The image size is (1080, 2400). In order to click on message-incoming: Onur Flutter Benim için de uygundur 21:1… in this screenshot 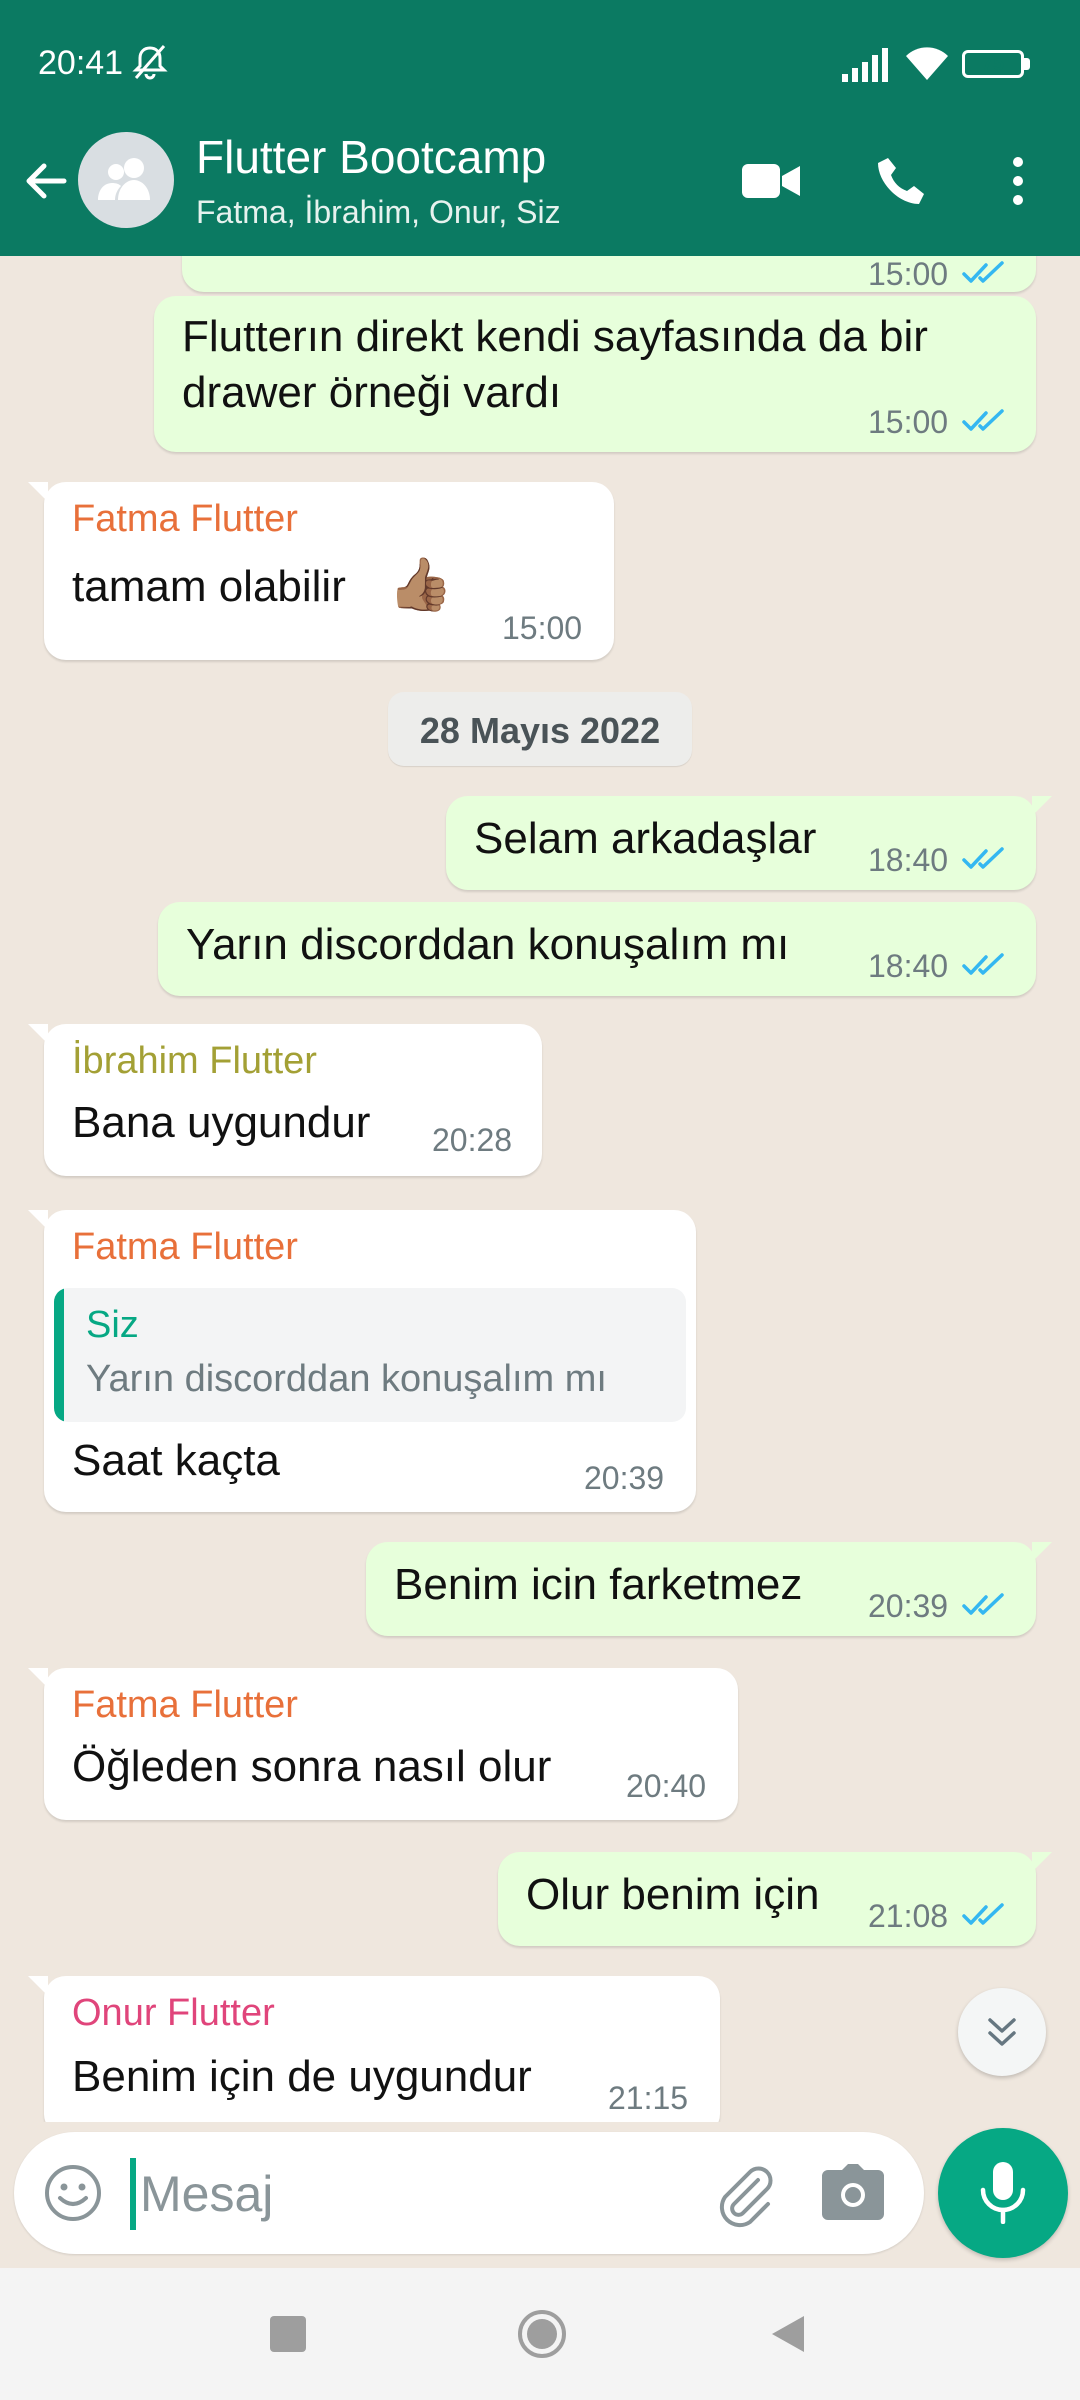, I will do `click(374, 2049)`.